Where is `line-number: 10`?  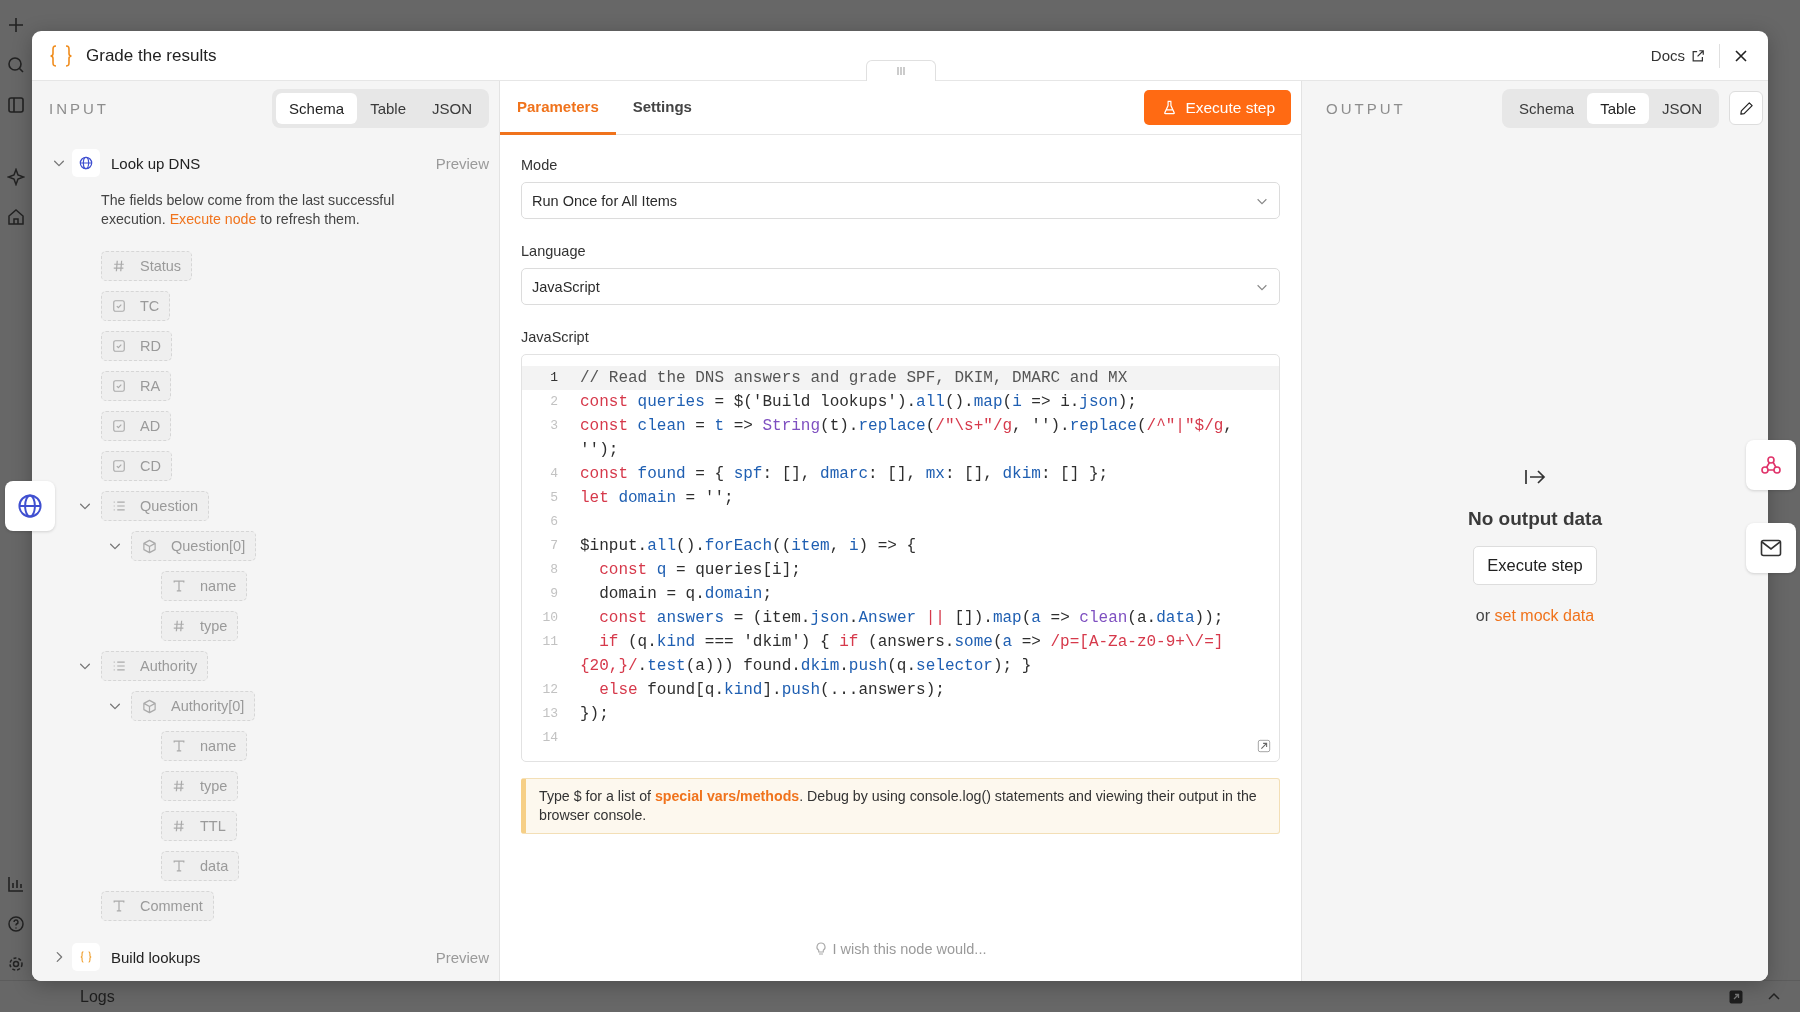 line-number: 10 is located at coordinates (550, 618).